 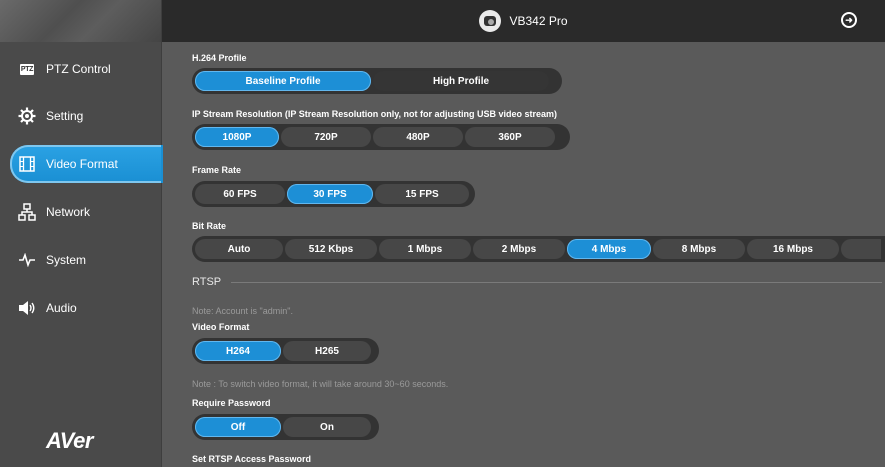 I want to click on h264-profile-label: H.264 Profile, so click(x=219, y=58).